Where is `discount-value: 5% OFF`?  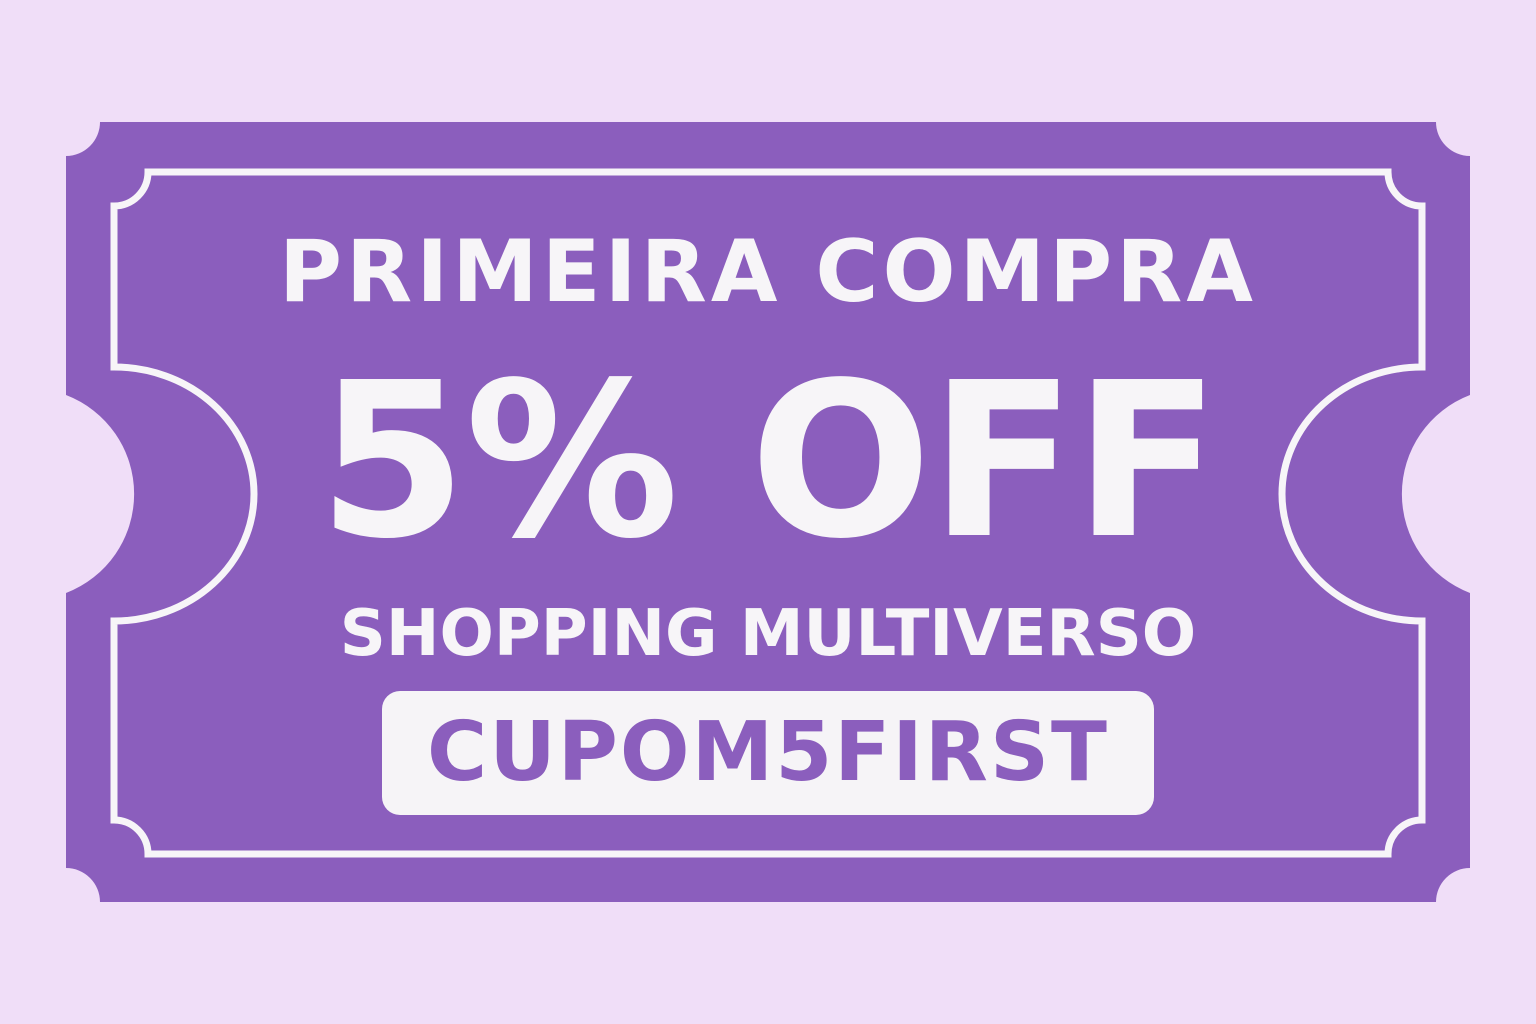
discount-value: 5% OFF is located at coordinates (768, 461).